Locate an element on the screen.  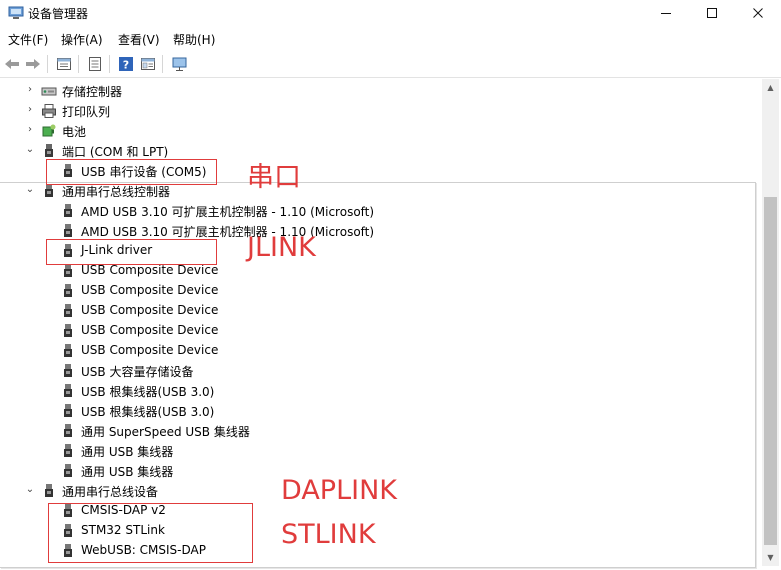
menu-bar: 文件(F) 操作(A) 查看(V) 帮助(H) is located at coordinates (390, 39).